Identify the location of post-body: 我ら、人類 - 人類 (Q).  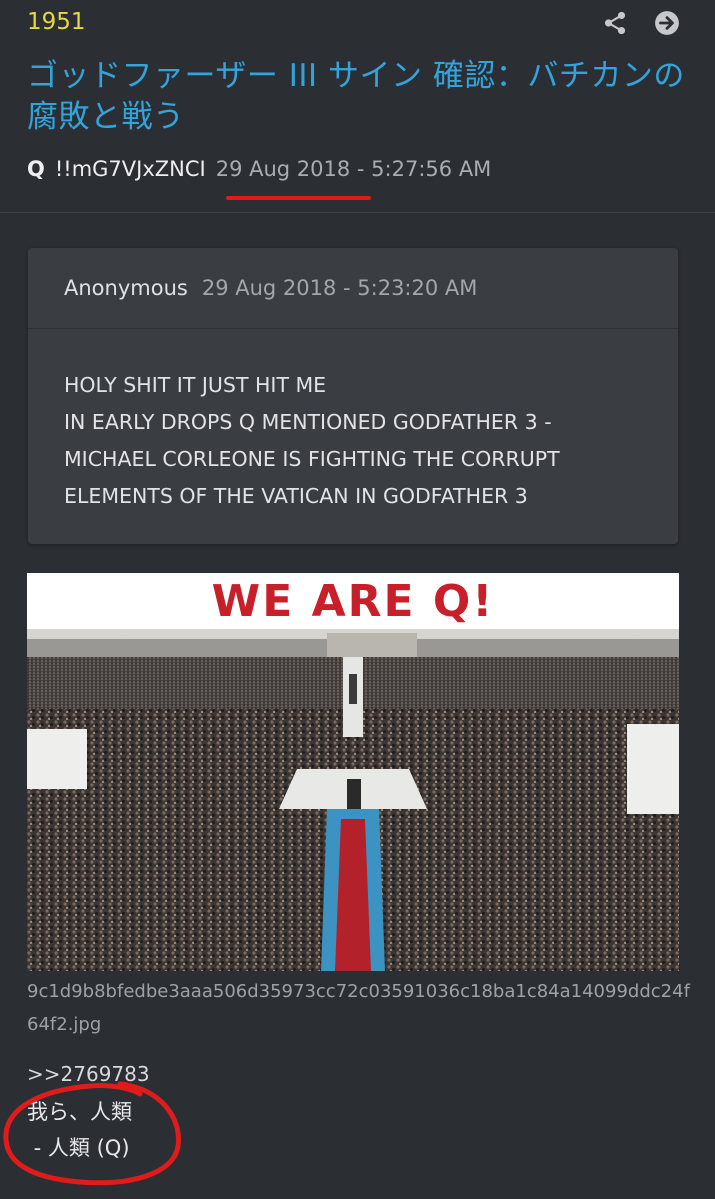
(79, 1130).